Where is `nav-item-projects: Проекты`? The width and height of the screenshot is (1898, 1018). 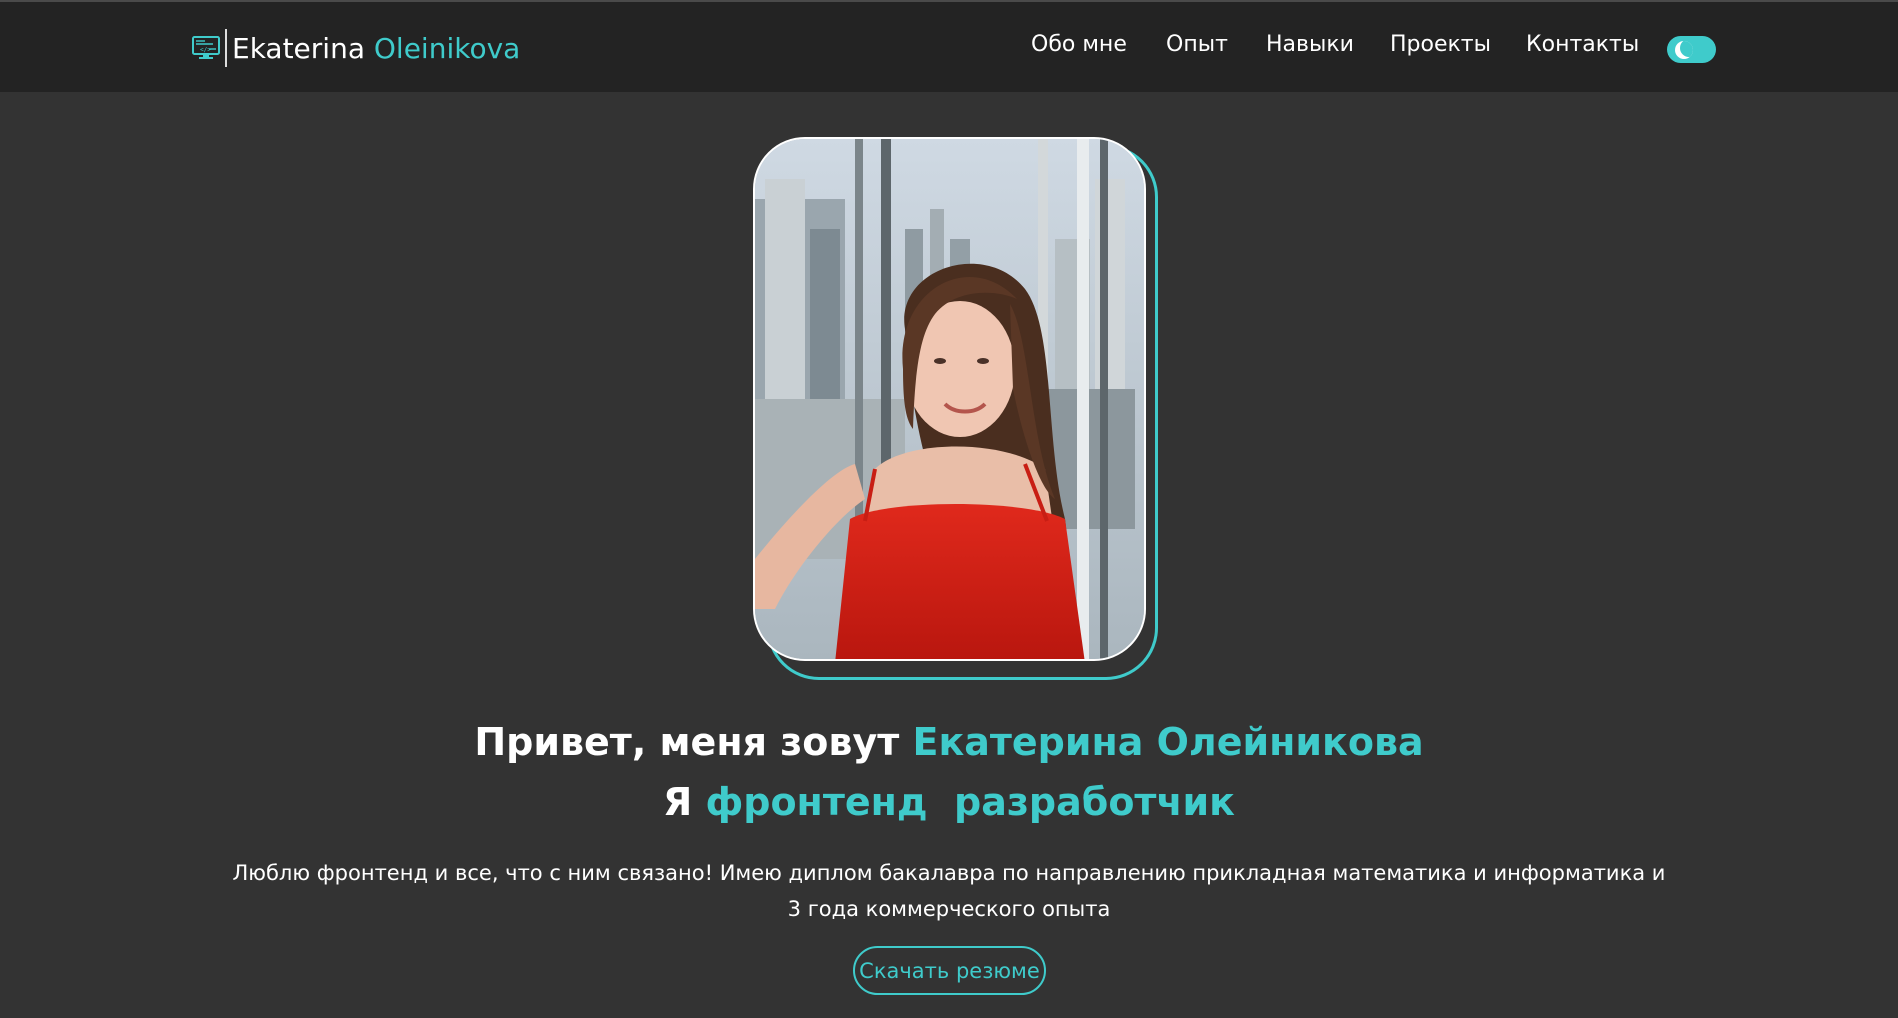
nav-item-projects: Проекты is located at coordinates (1440, 44).